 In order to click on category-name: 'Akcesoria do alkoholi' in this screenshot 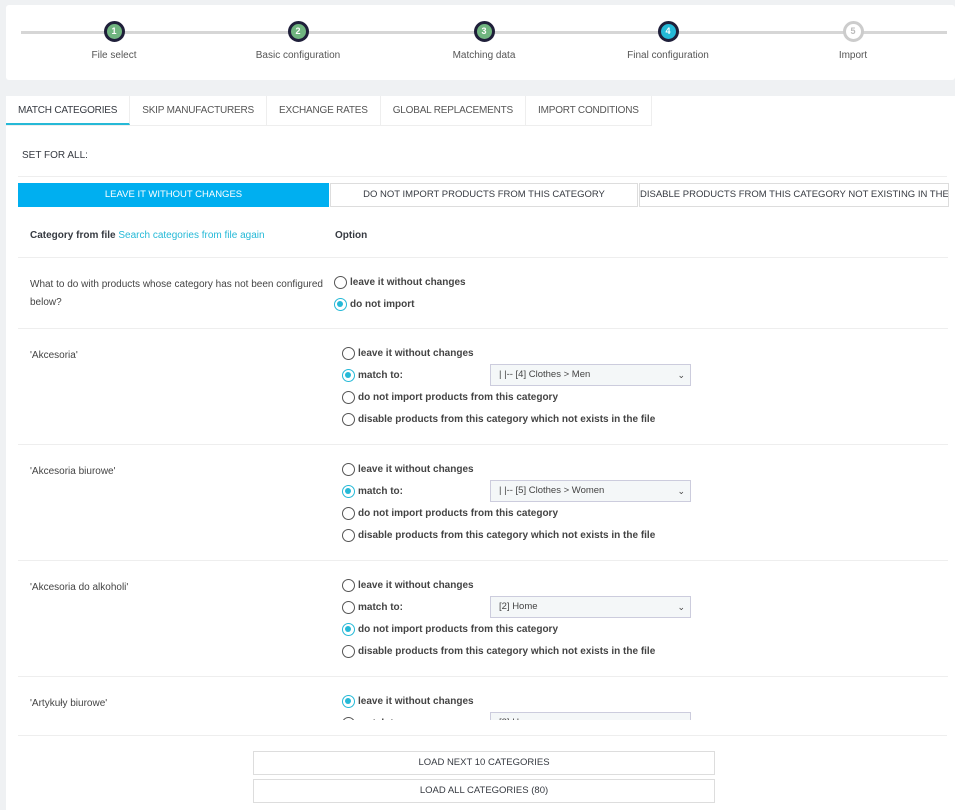, I will do `click(79, 587)`.